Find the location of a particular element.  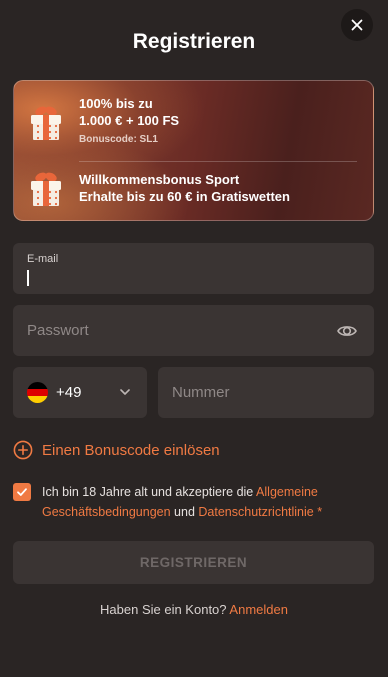

text-caret is located at coordinates (28, 278).